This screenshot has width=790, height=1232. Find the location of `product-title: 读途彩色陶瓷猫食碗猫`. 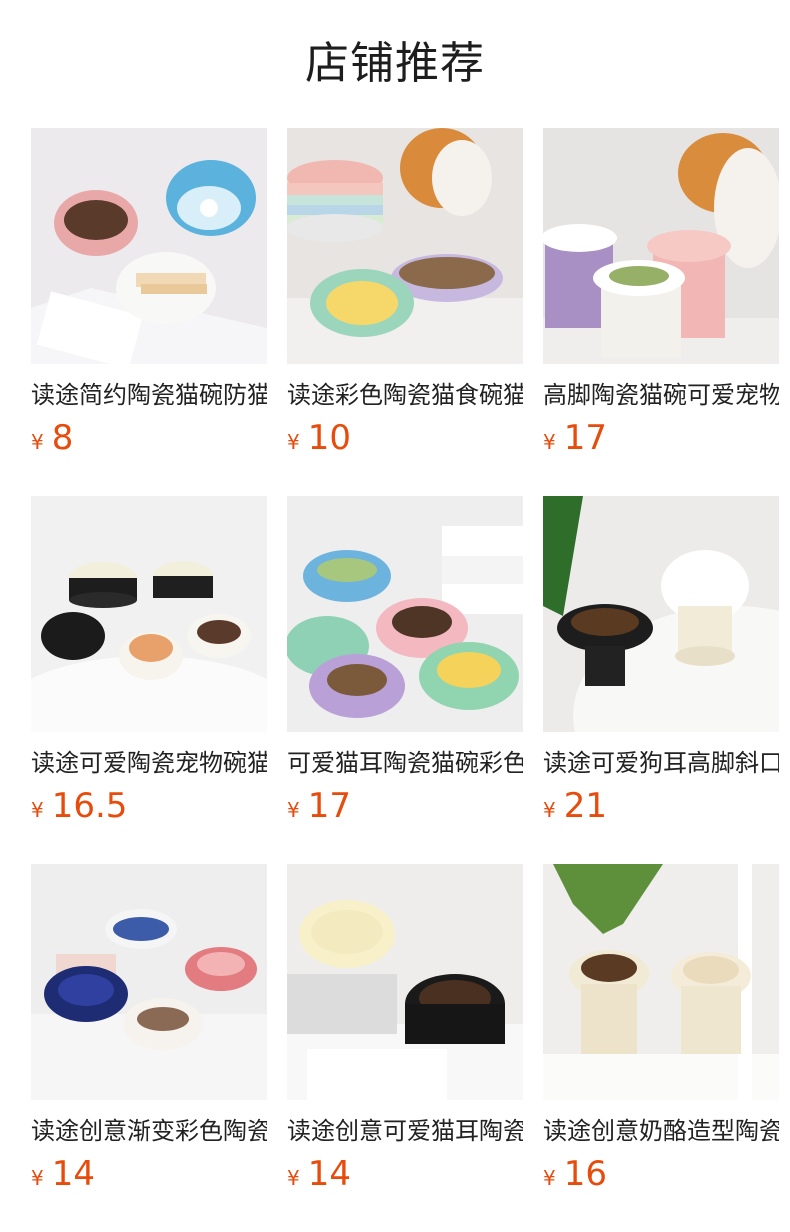

product-title: 读途彩色陶瓷猫食碗猫 is located at coordinates (405, 395).